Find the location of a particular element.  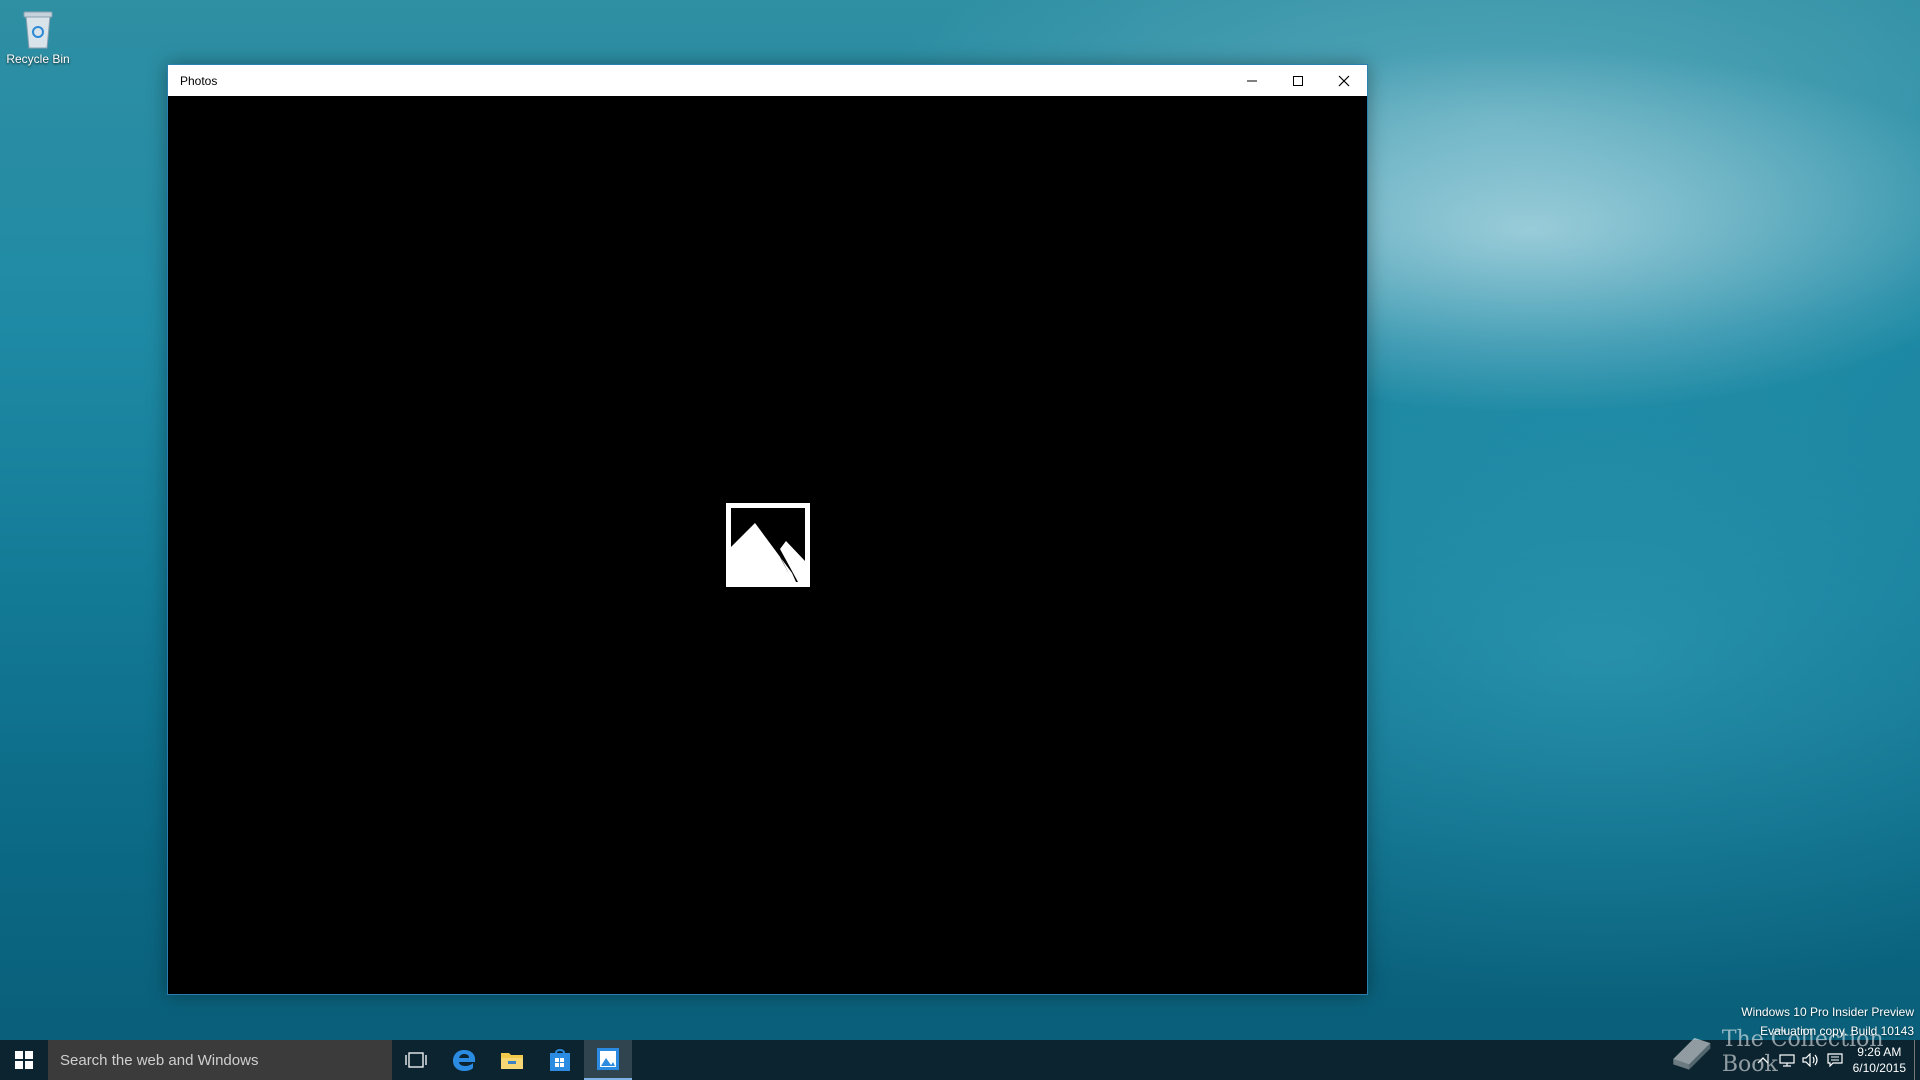

search-box: Search the web and Windows is located at coordinates (220, 1060).